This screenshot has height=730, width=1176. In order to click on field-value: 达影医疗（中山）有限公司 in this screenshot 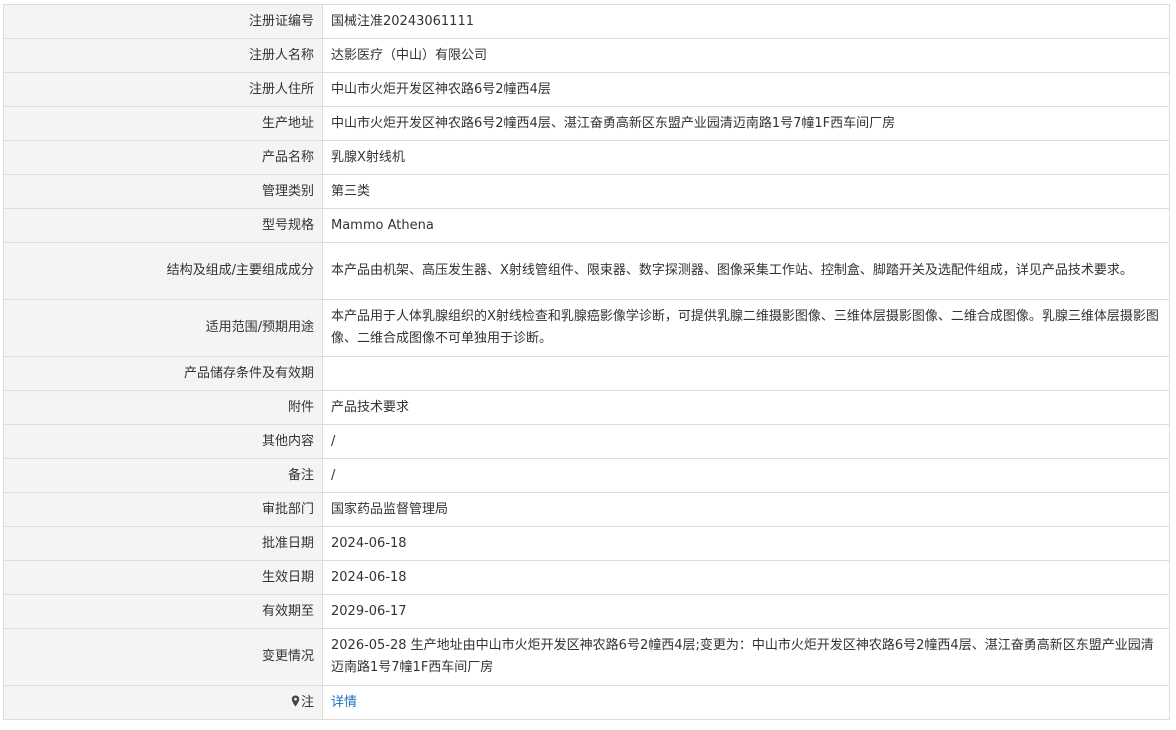, I will do `click(746, 55)`.